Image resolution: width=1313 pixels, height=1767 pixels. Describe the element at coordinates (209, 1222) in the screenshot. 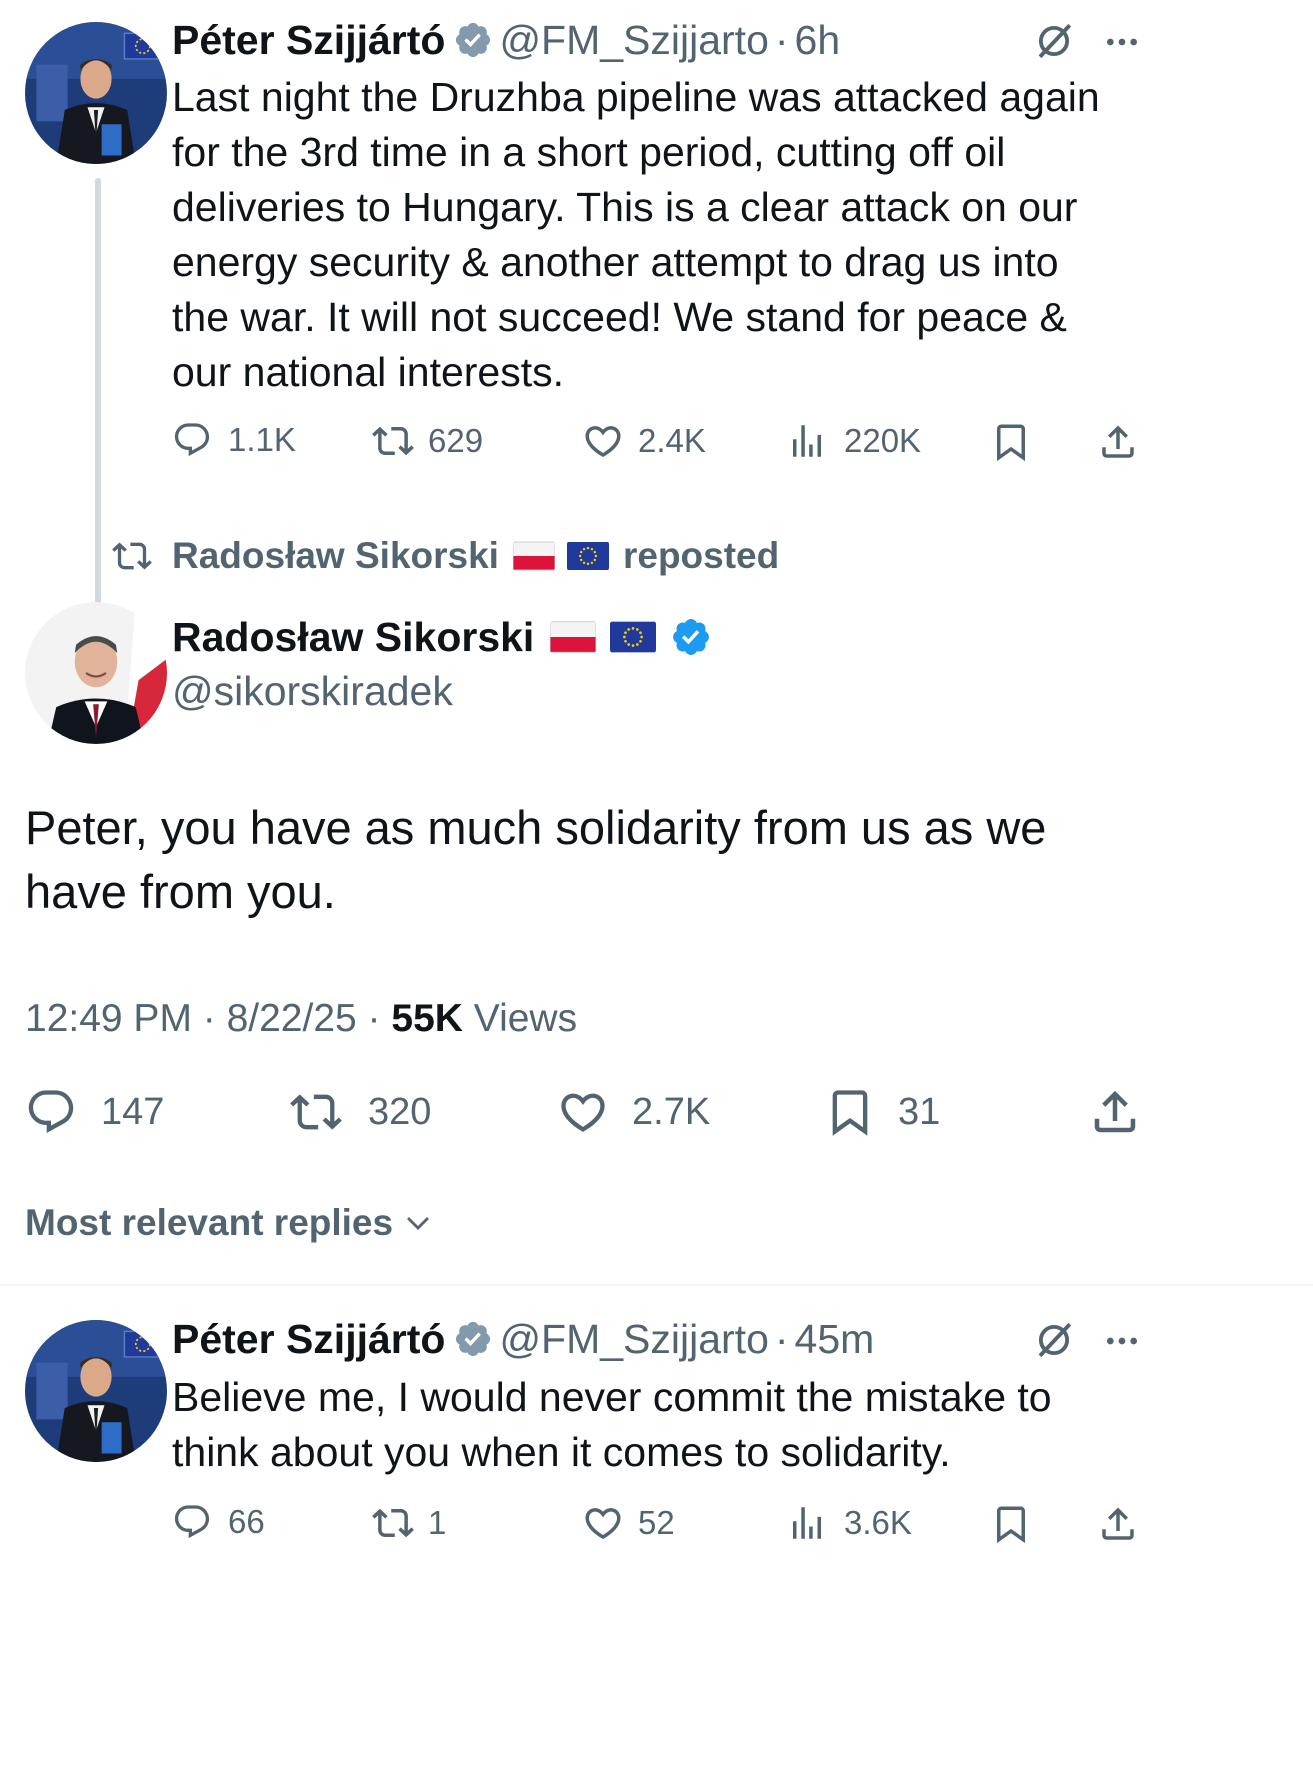

I see `replies-sort-label: Most relevant replies` at that location.